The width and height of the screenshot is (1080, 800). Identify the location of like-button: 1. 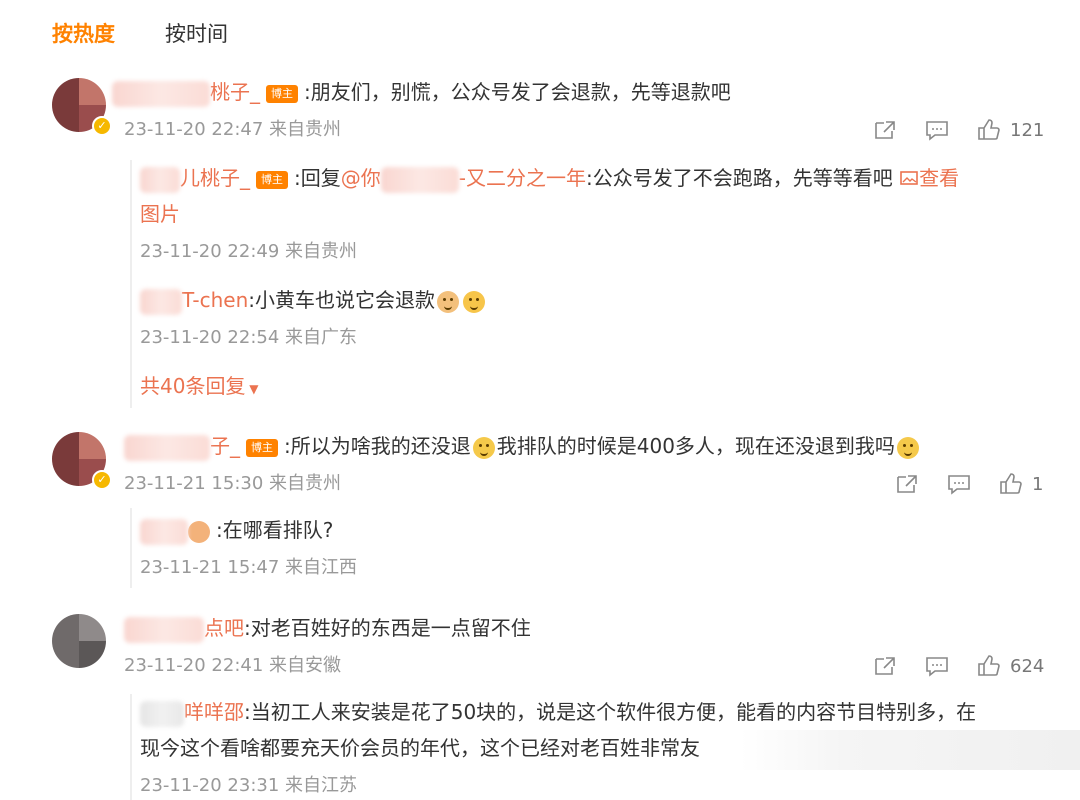
(1020, 484).